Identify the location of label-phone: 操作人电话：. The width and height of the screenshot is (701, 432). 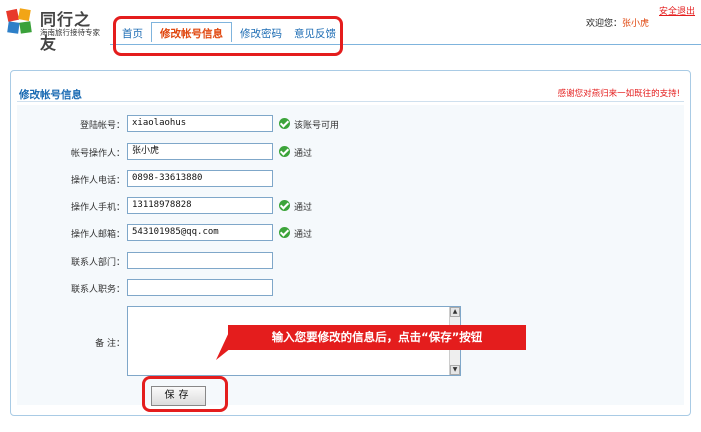
(97, 181).